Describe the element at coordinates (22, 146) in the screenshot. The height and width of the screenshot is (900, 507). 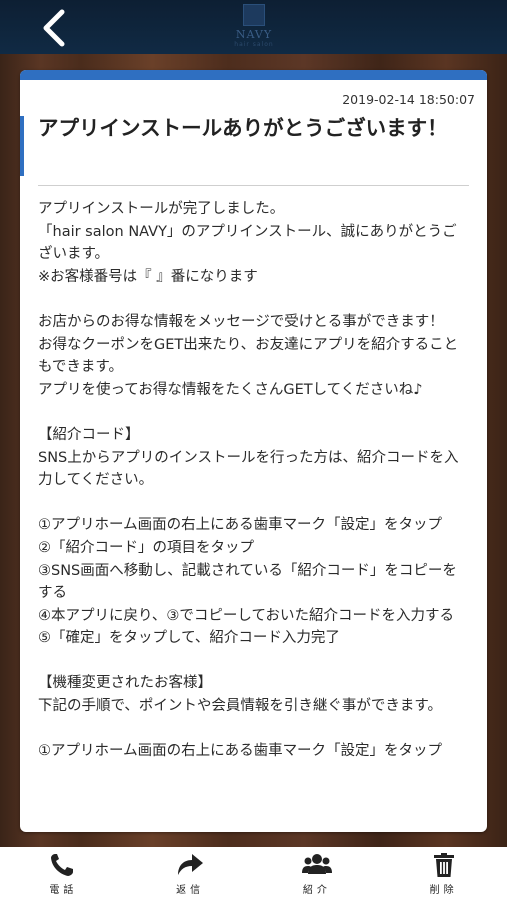
I see `title-accent-bar` at that location.